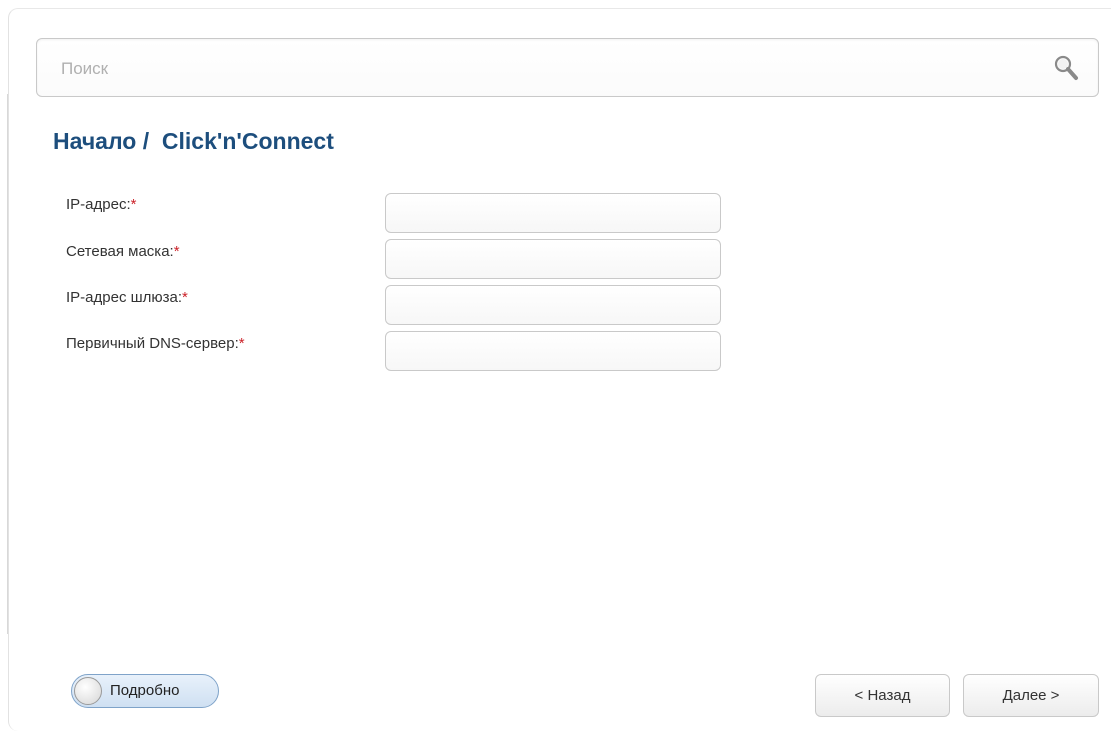 The image size is (1111, 731). I want to click on netmask-input, so click(553, 259).